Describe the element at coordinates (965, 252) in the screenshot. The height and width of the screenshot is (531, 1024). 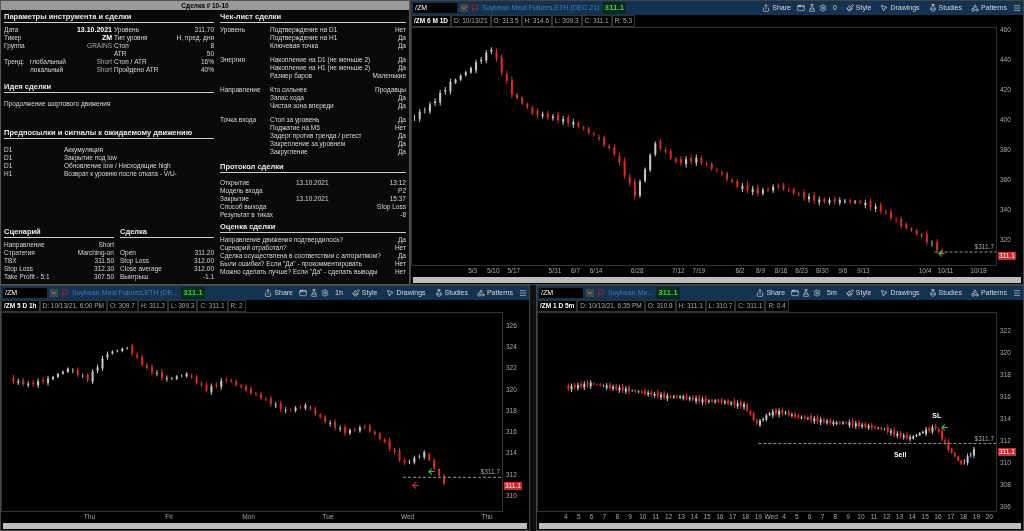
I see `level-line` at that location.